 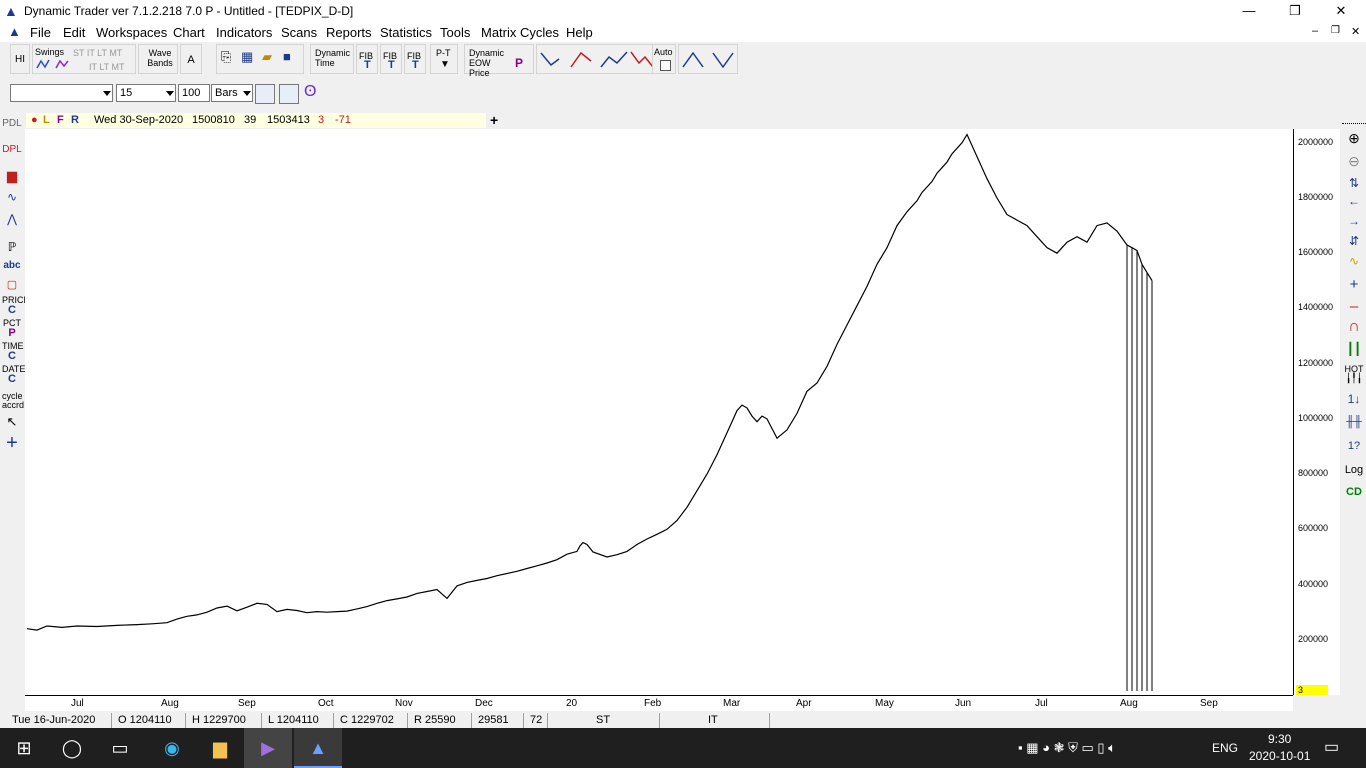 I want to click on menu-indicators: Indicators, so click(x=244, y=32).